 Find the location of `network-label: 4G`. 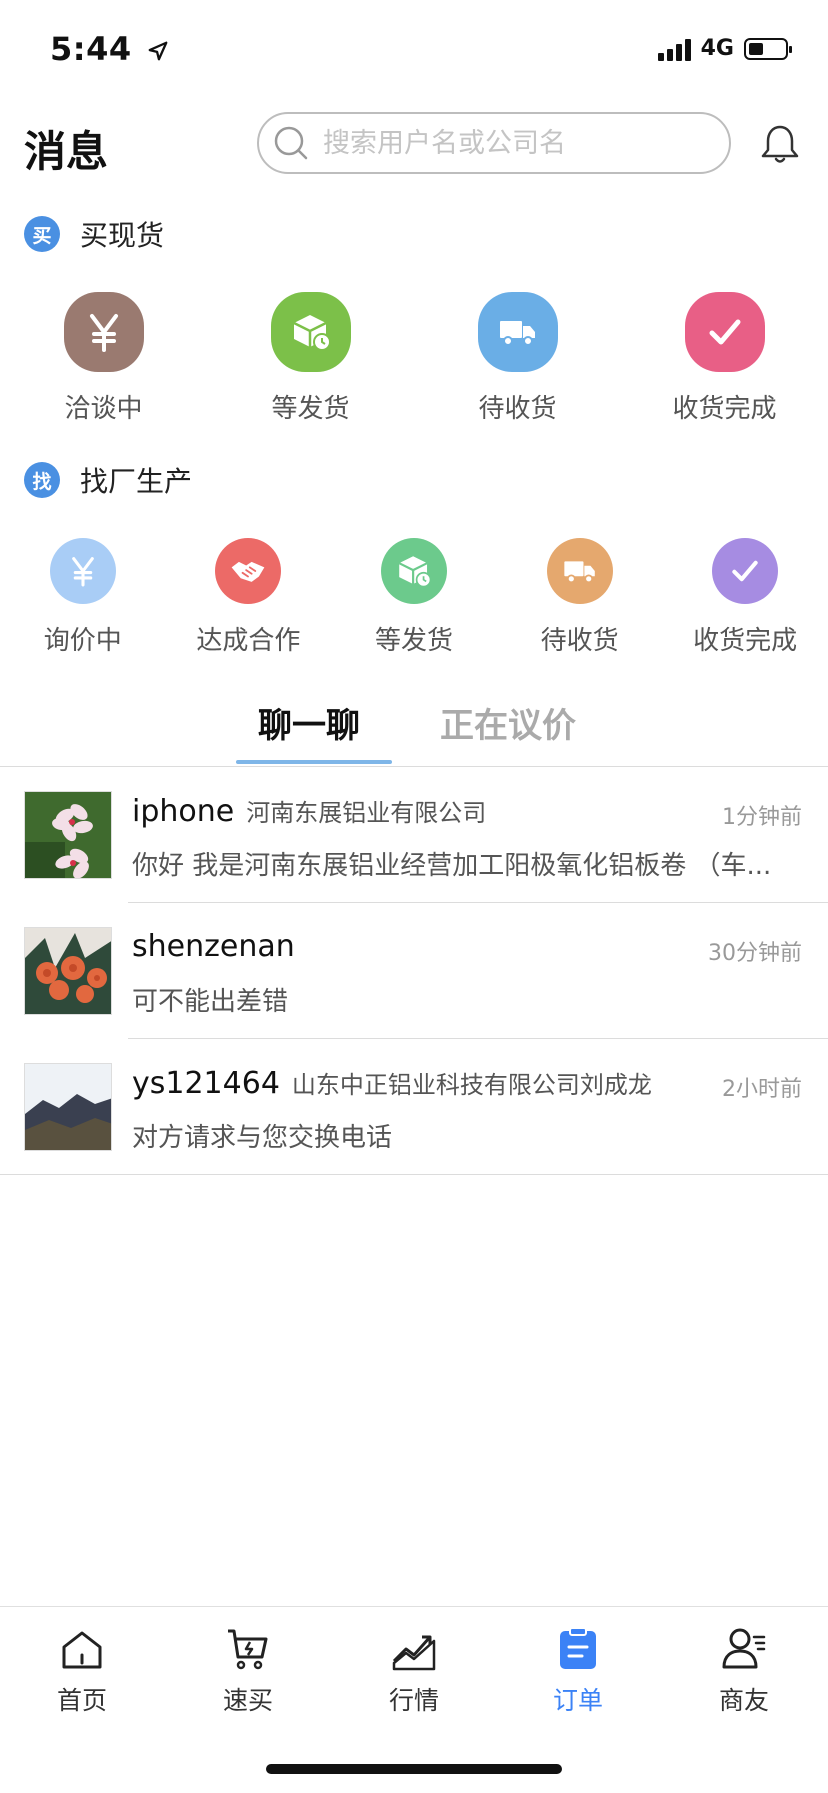

network-label: 4G is located at coordinates (717, 48).